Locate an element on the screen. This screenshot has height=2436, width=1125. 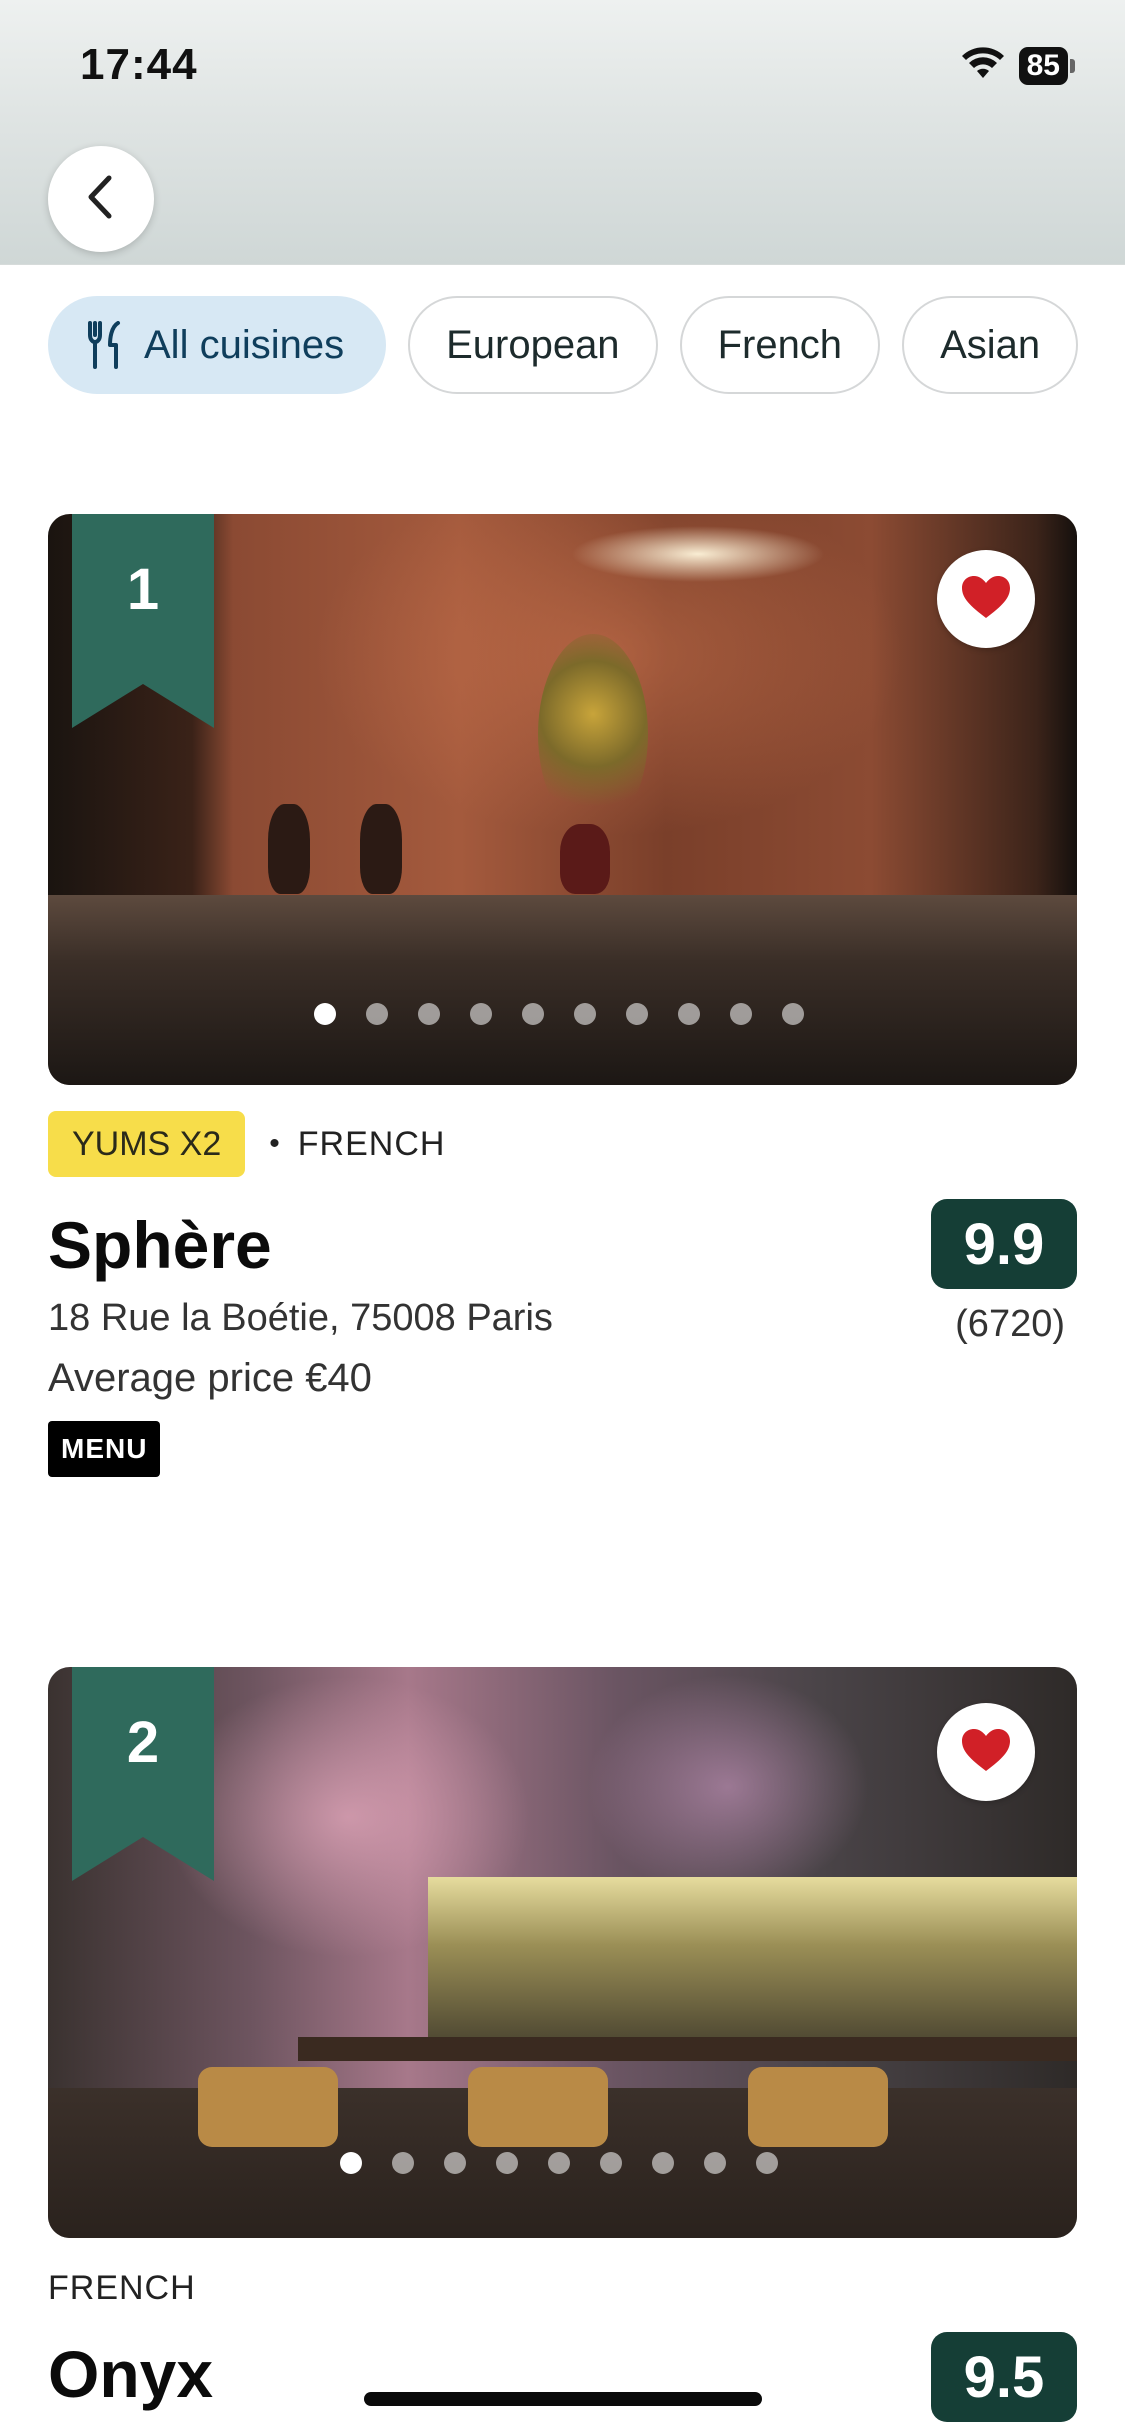
filter-chip-label: European is located at coordinates (533, 344).